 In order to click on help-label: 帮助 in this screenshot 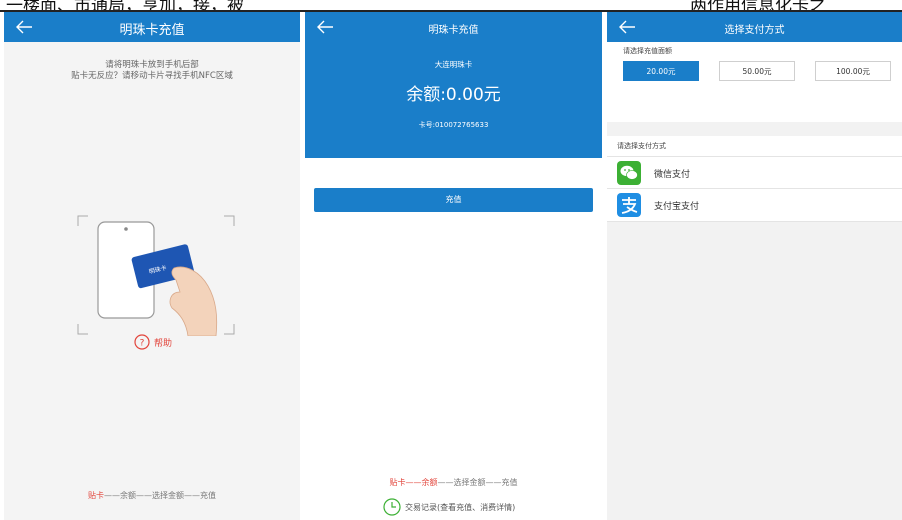, I will do `click(163, 343)`.